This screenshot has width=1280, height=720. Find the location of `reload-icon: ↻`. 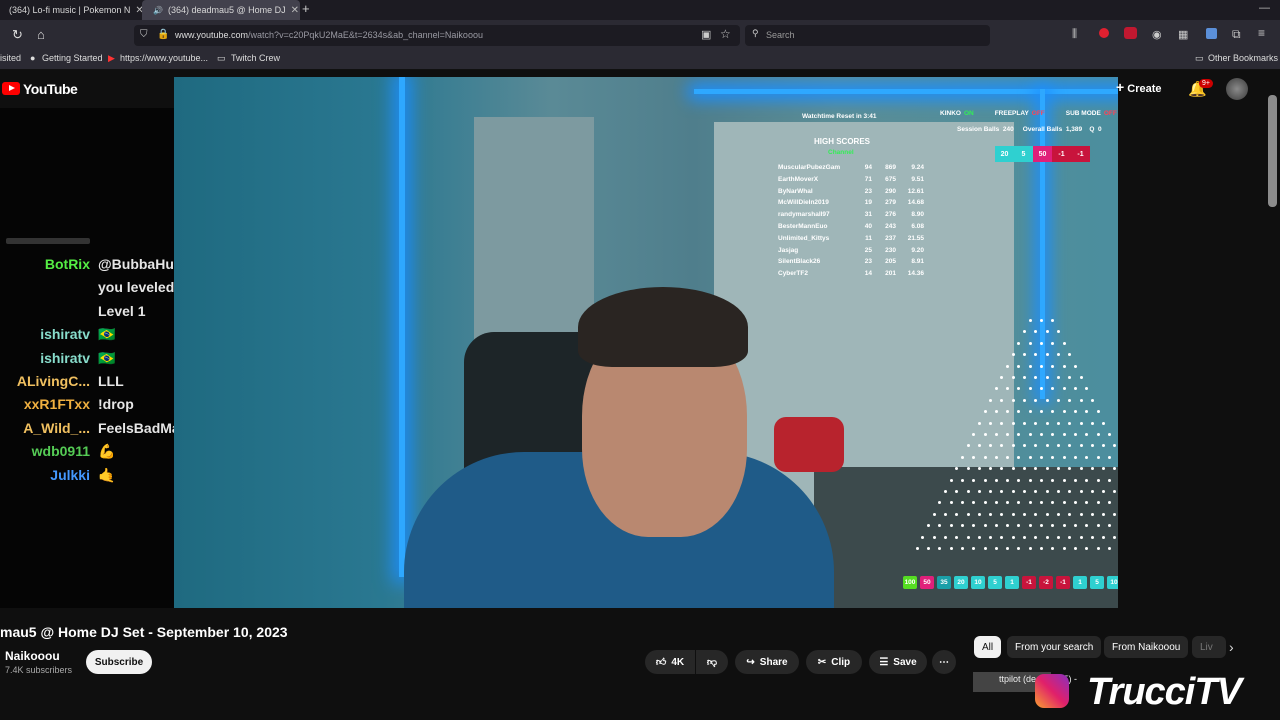

reload-icon: ↻ is located at coordinates (17, 35).